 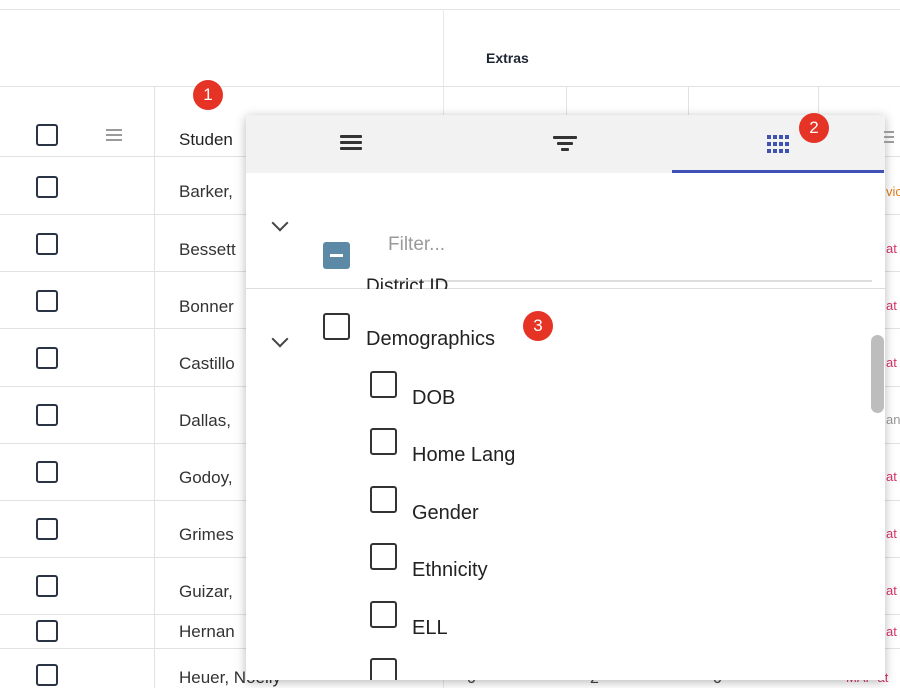 I want to click on row-edge-text: vic, so click(x=893, y=191).